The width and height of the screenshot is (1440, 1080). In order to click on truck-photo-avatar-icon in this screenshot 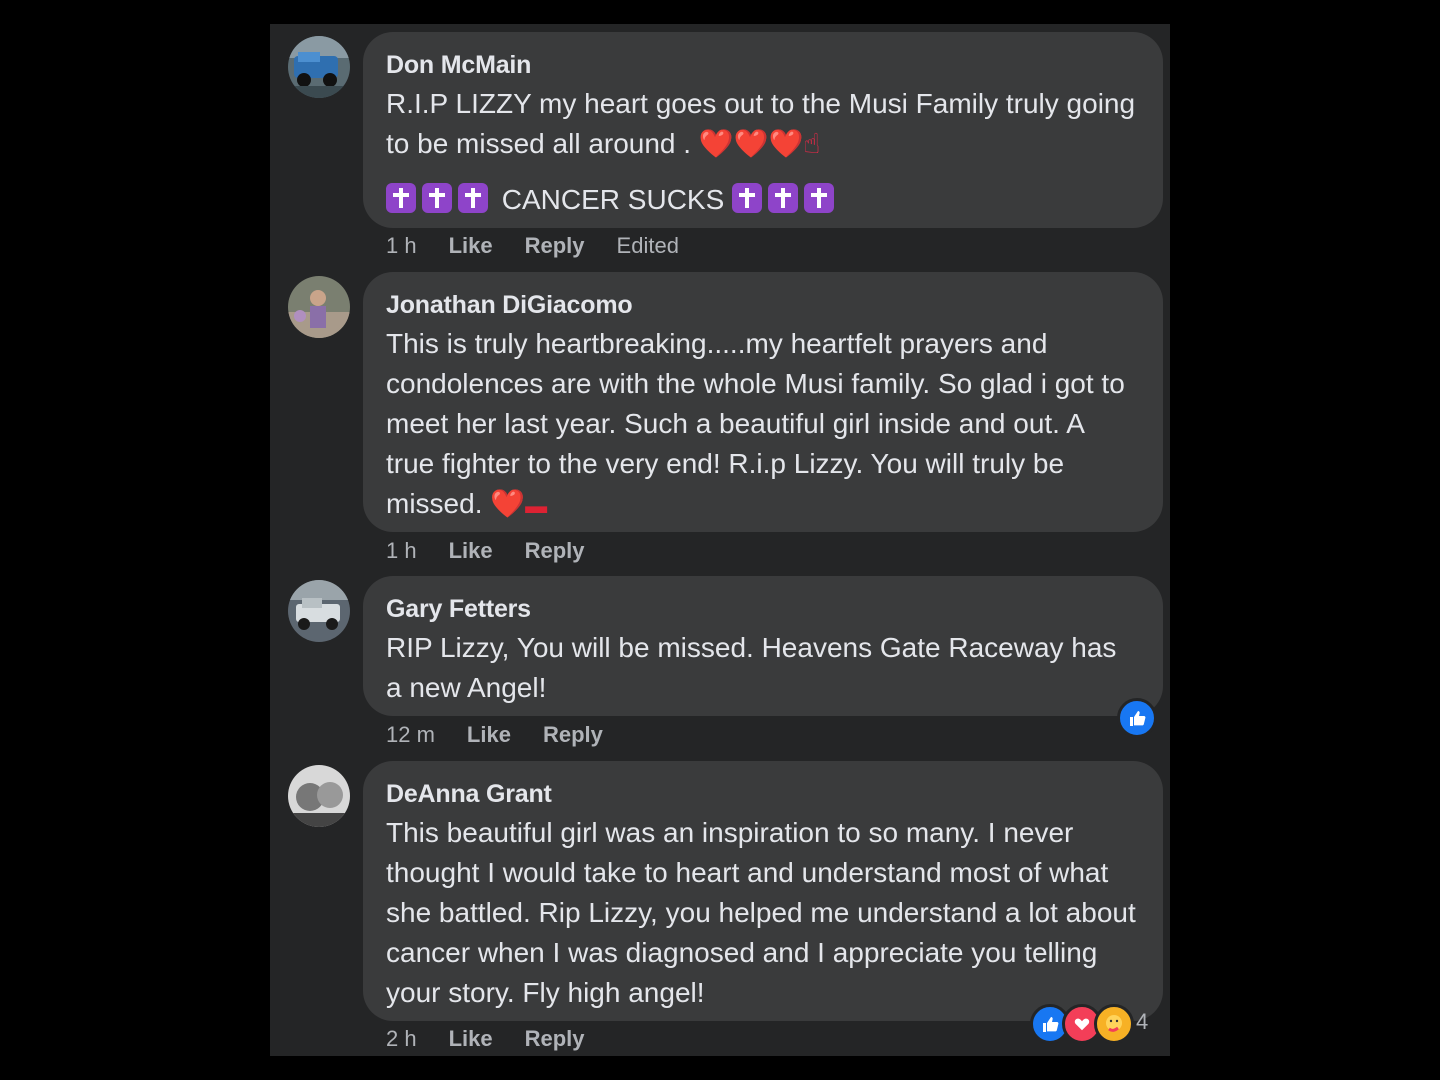, I will do `click(319, 67)`.